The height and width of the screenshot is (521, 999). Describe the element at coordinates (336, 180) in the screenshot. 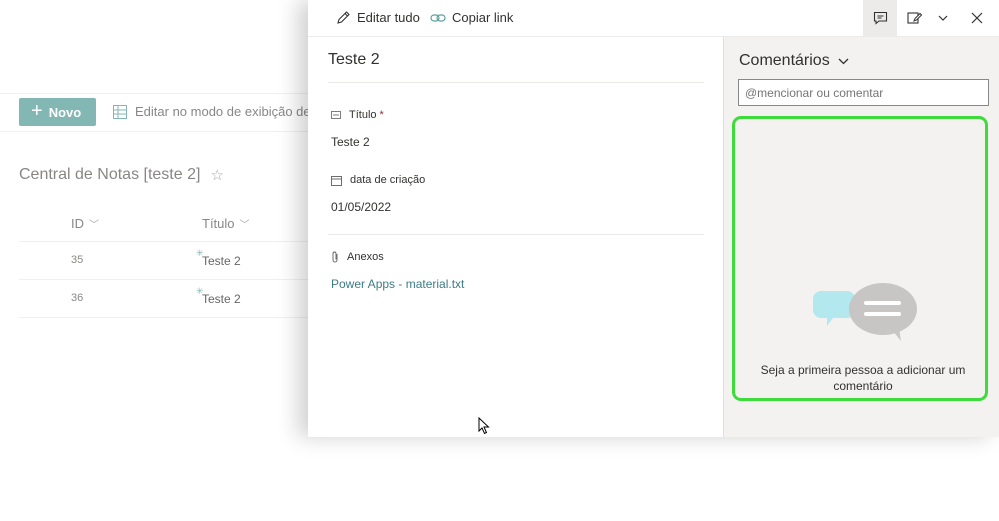

I see `calendar-icon` at that location.